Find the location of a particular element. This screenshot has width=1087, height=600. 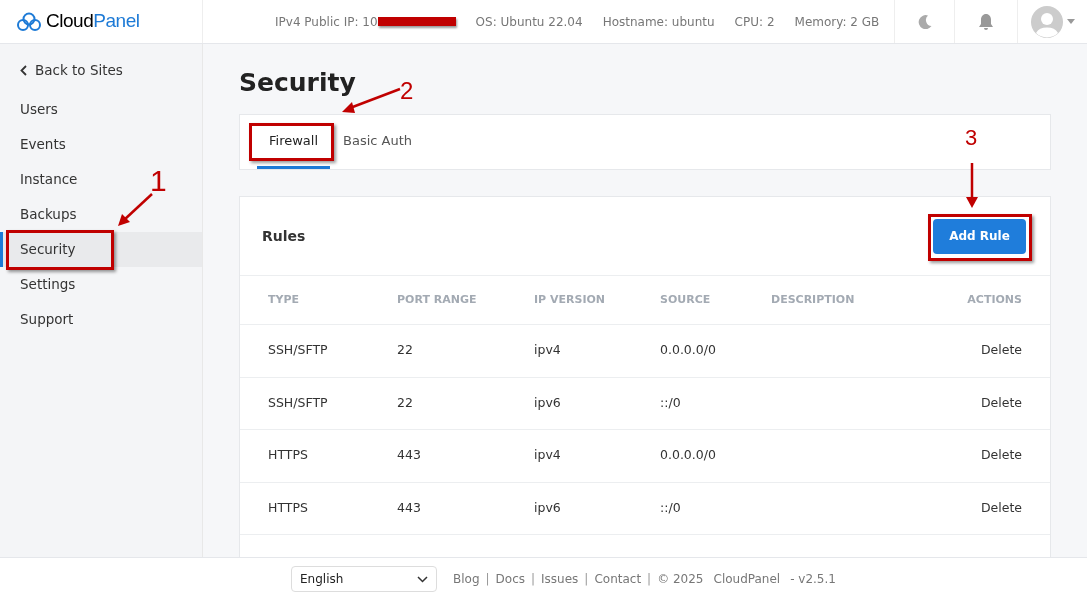

column-header: DESCRIPTION is located at coordinates (813, 299).